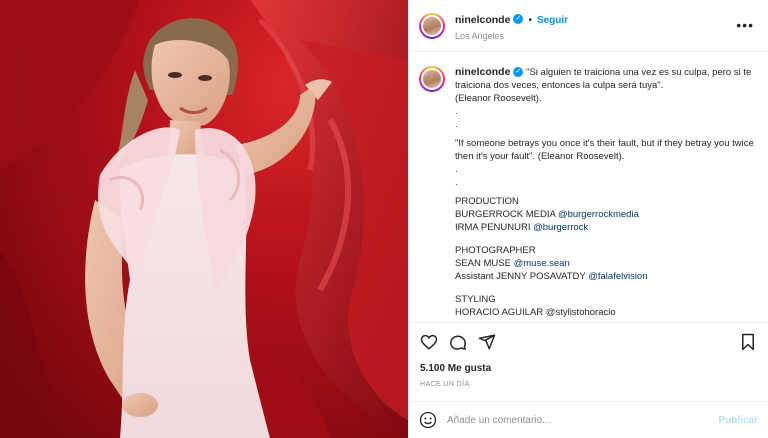  Describe the element at coordinates (432, 79) in the screenshot. I see `caption-avatar` at that location.